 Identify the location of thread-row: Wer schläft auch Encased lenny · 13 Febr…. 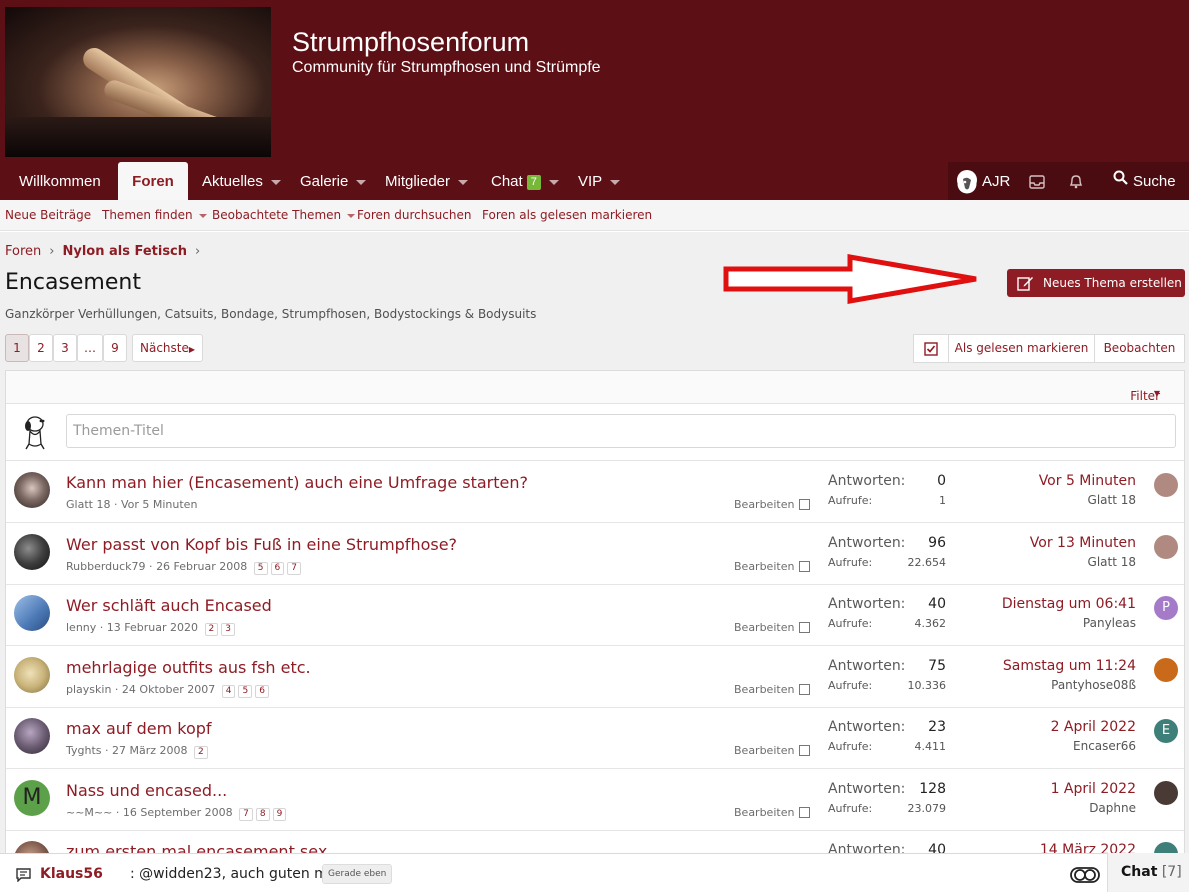
(595, 615).